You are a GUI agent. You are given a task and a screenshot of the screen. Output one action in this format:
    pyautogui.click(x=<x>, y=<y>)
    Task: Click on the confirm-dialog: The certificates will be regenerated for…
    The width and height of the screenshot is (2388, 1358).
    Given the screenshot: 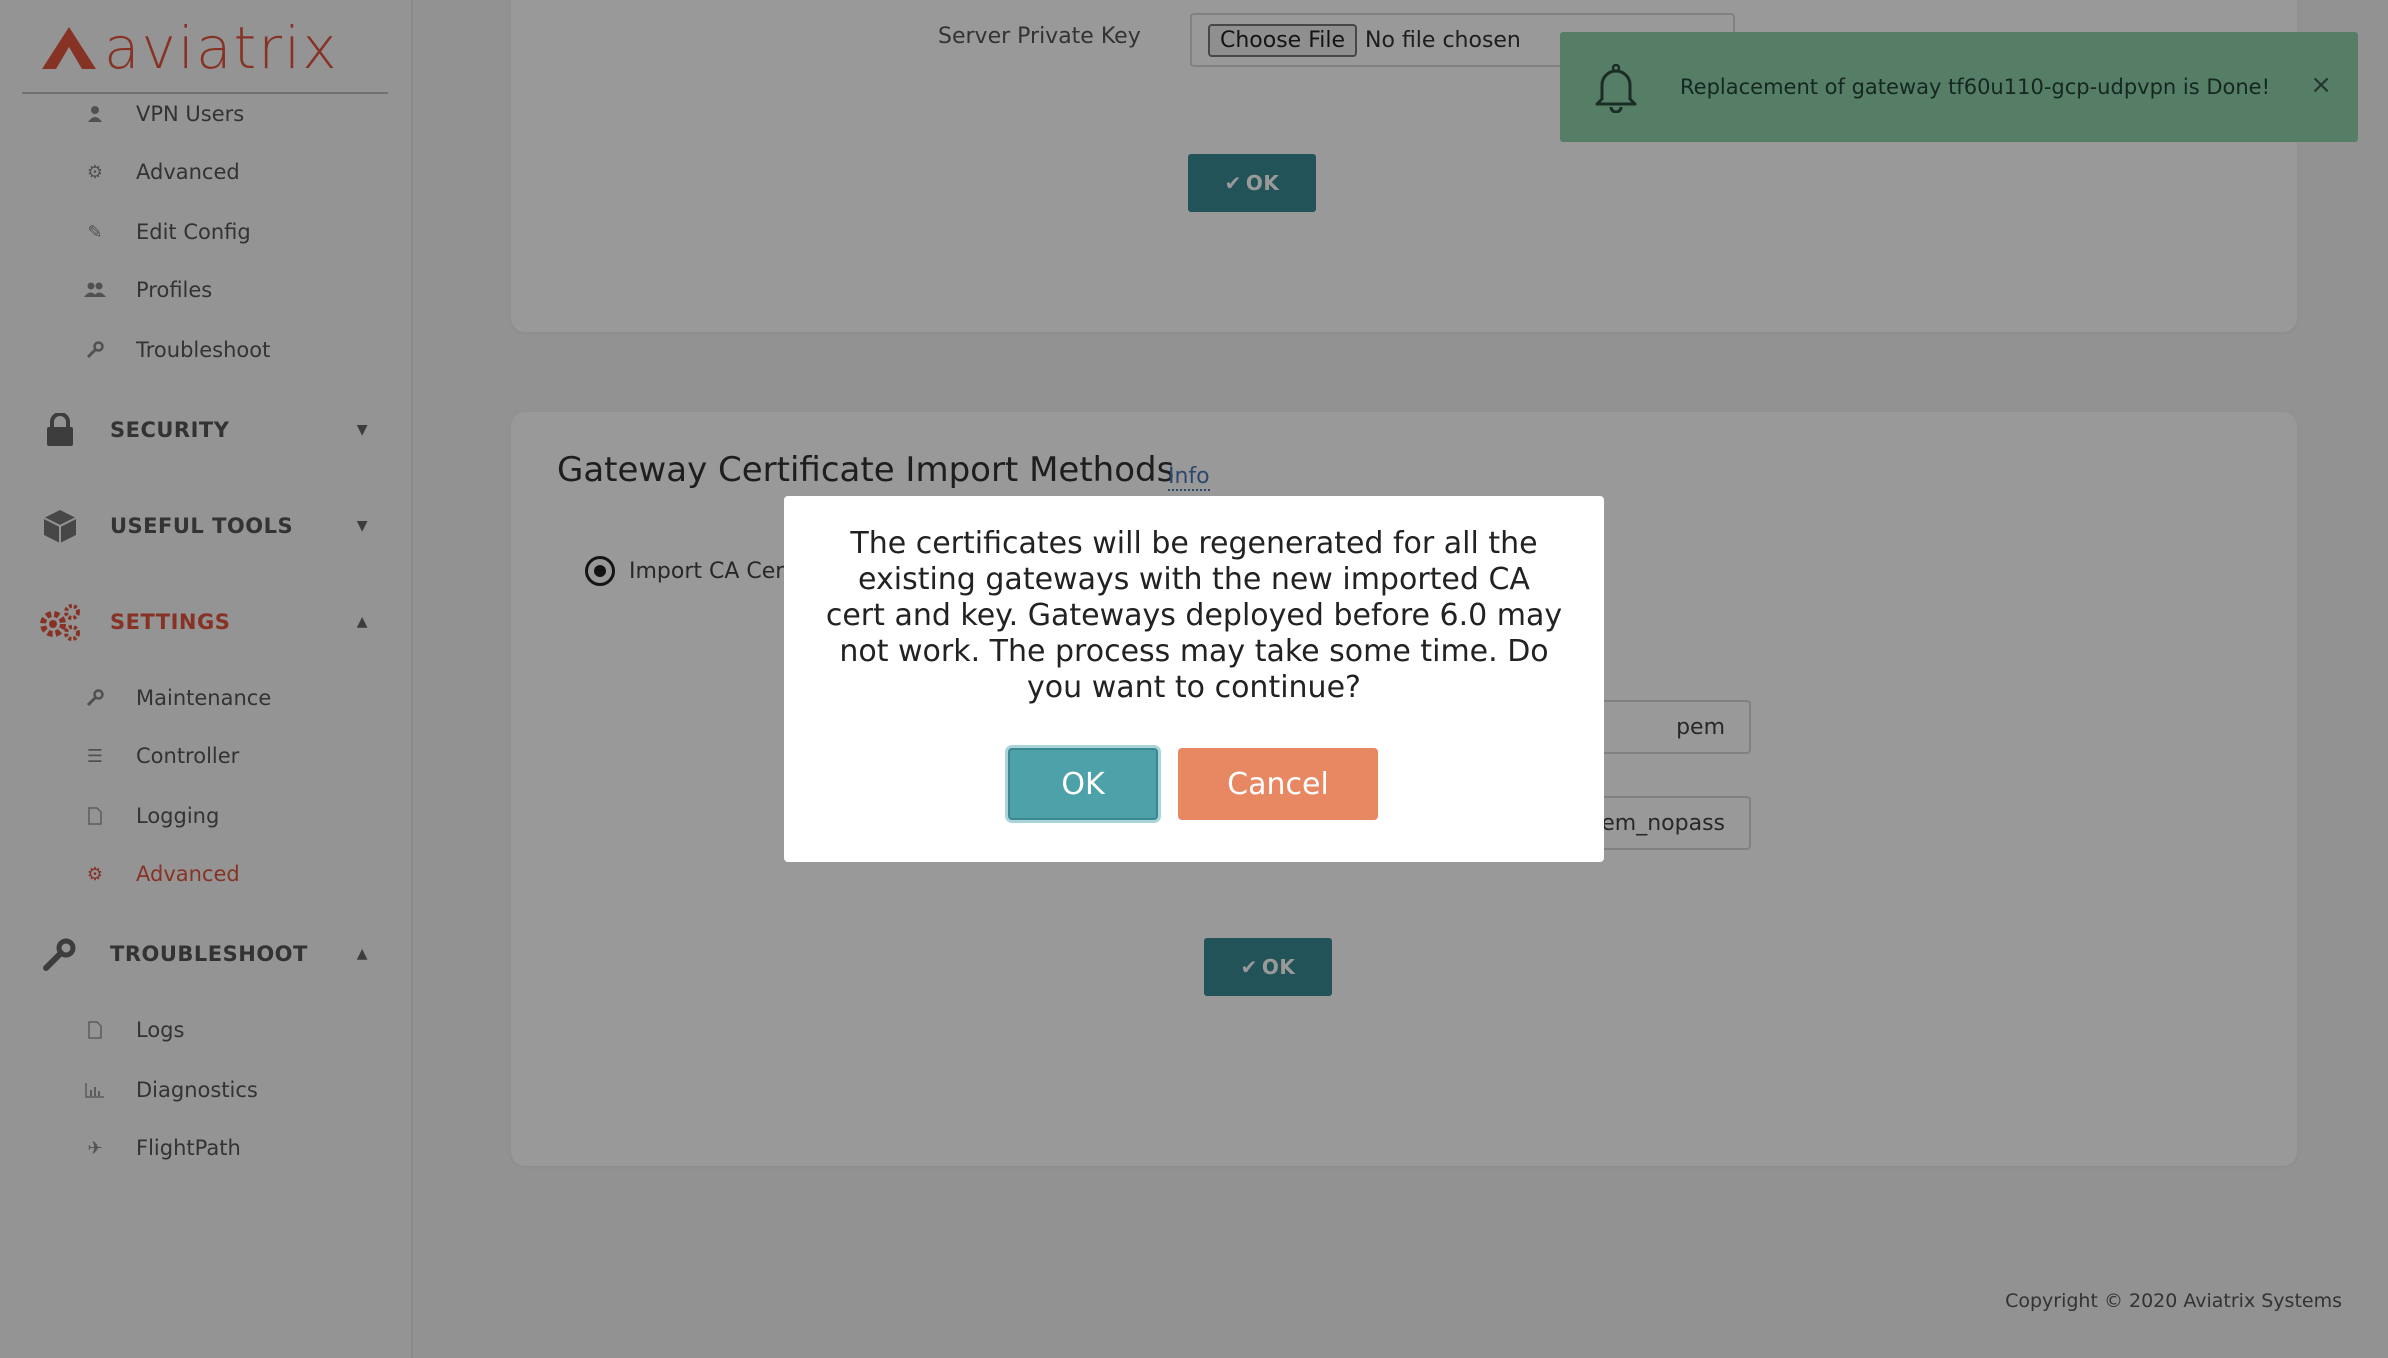 What is the action you would take?
    pyautogui.click(x=1194, y=679)
    